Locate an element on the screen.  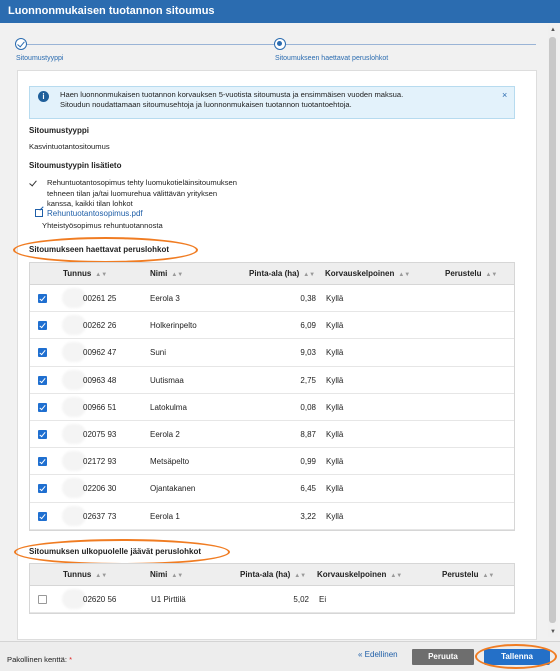
cell-korvauskelpoinen: Ei is located at coordinates (323, 599).